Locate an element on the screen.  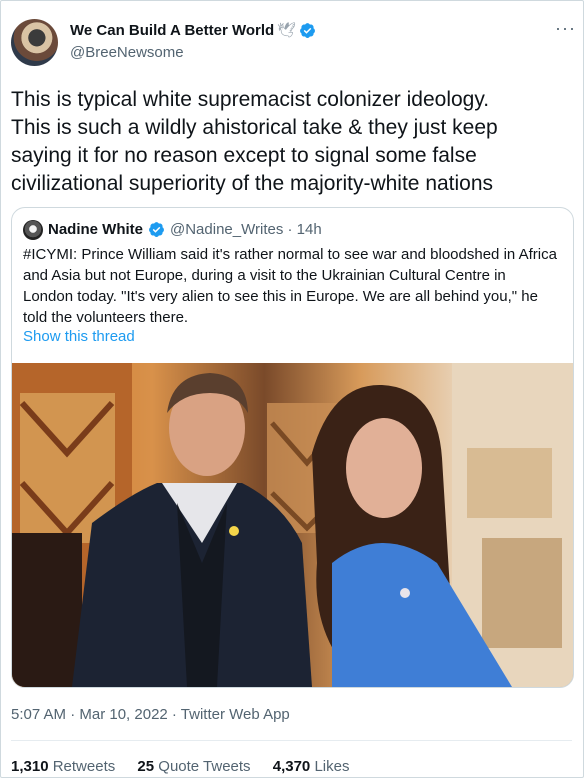
author-name: We Can Build A Better World is located at coordinates (172, 30).